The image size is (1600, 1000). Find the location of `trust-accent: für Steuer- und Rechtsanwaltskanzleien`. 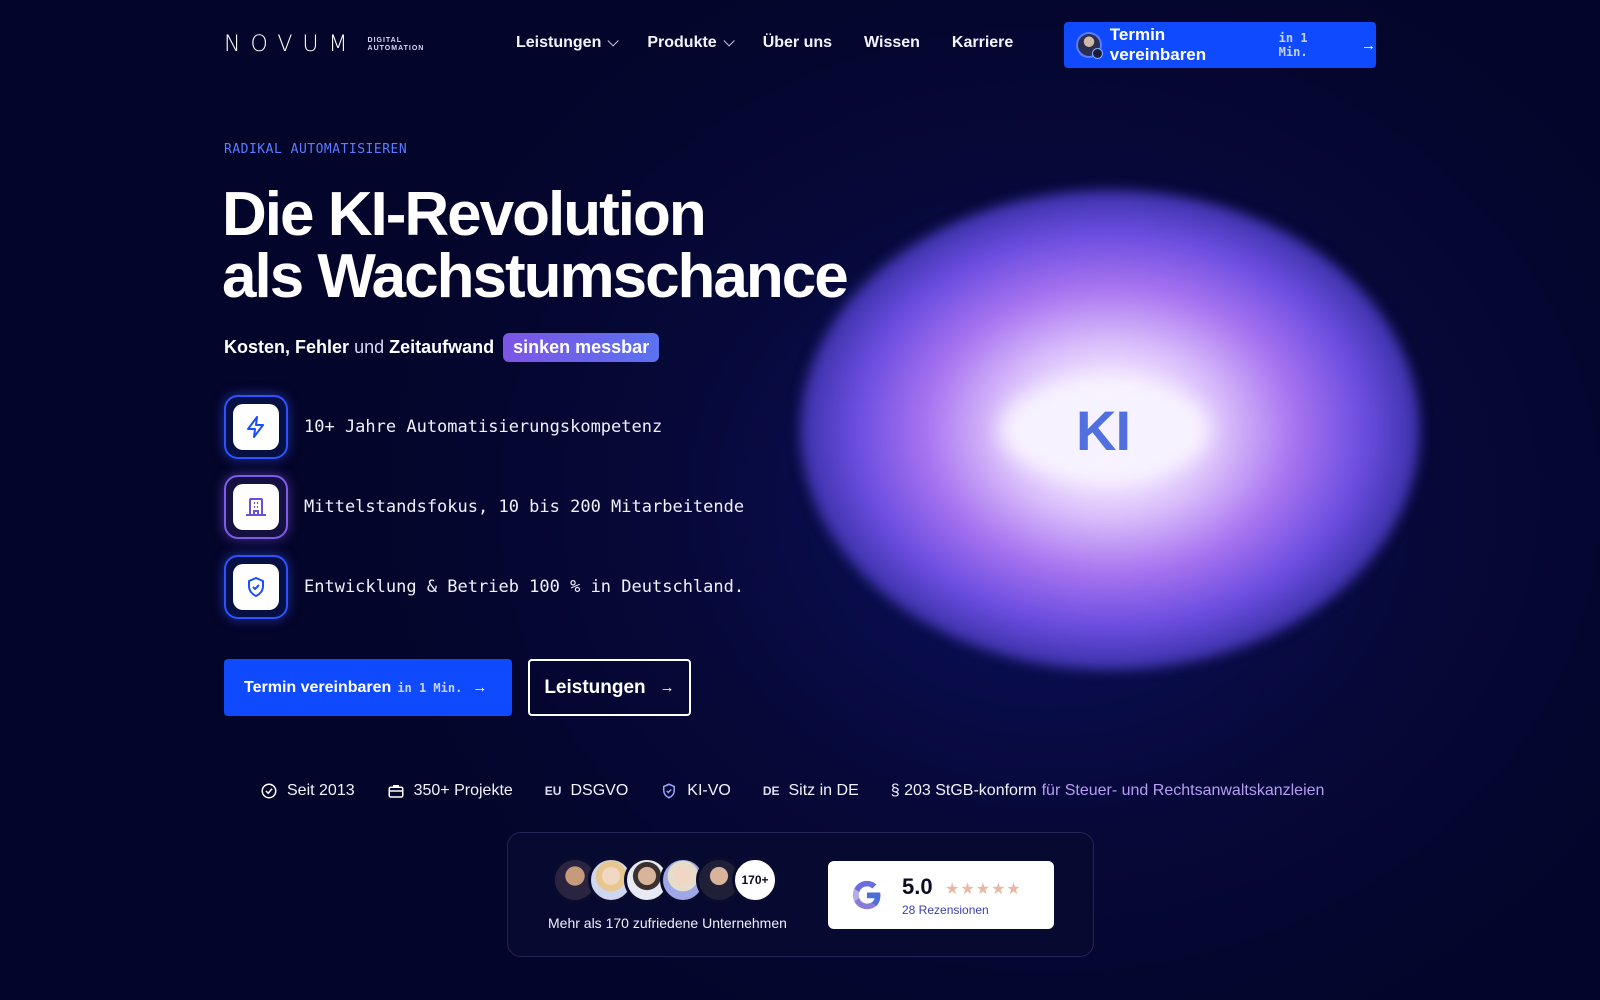

trust-accent: für Steuer- und Rechtsanwaltskanzleien is located at coordinates (1183, 790).